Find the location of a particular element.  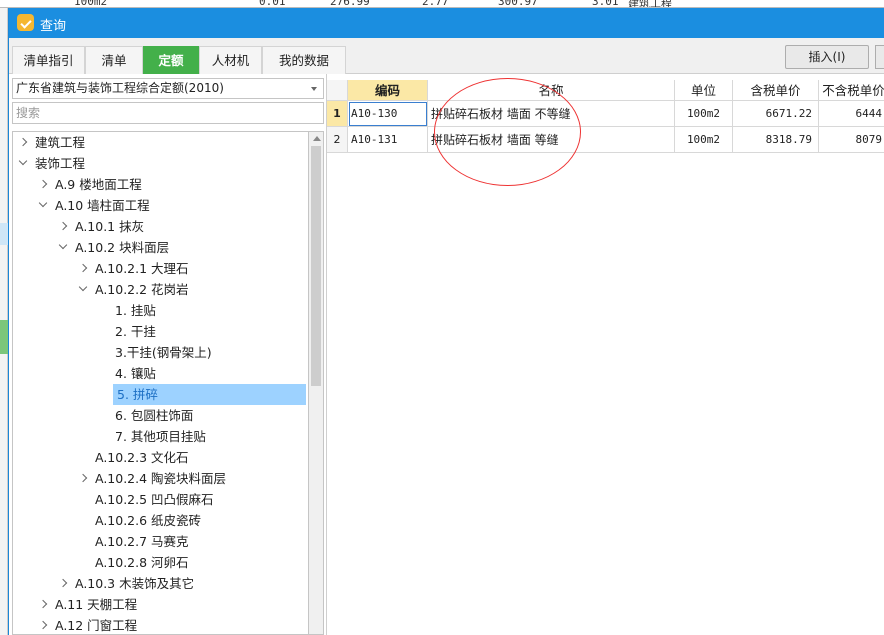

tree-node-label: A.10.2 块料面层 is located at coordinates (122, 247).